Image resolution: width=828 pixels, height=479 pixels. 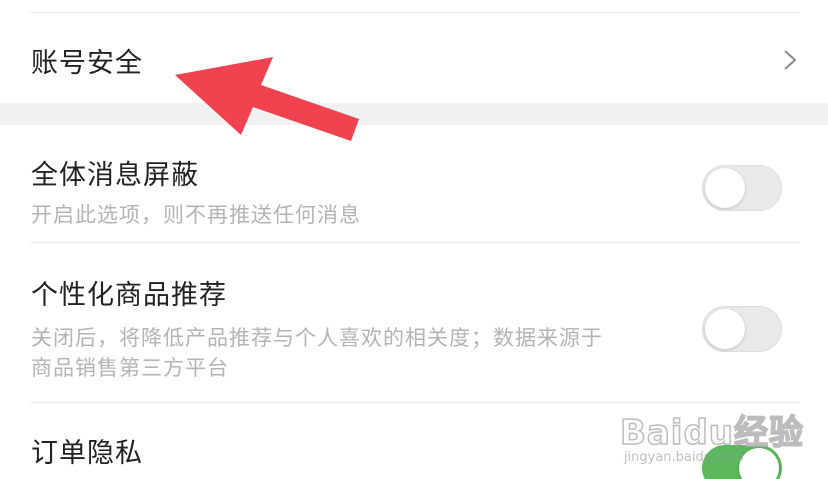 What do you see at coordinates (115, 175) in the screenshot?
I see `mute-all-label: 全体消息屏蔽` at bounding box center [115, 175].